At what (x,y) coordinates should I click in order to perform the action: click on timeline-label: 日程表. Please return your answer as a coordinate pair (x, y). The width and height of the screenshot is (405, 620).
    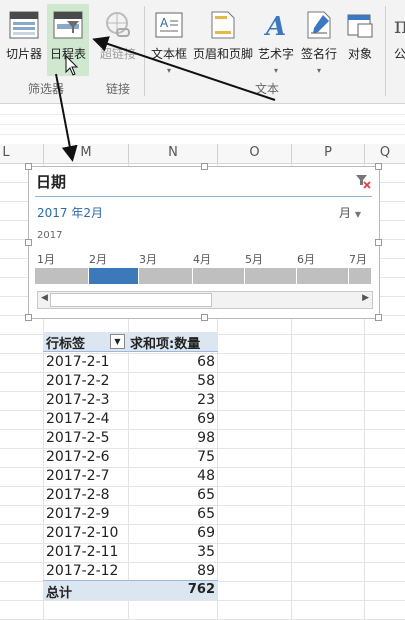
    Looking at the image, I should click on (67, 54).